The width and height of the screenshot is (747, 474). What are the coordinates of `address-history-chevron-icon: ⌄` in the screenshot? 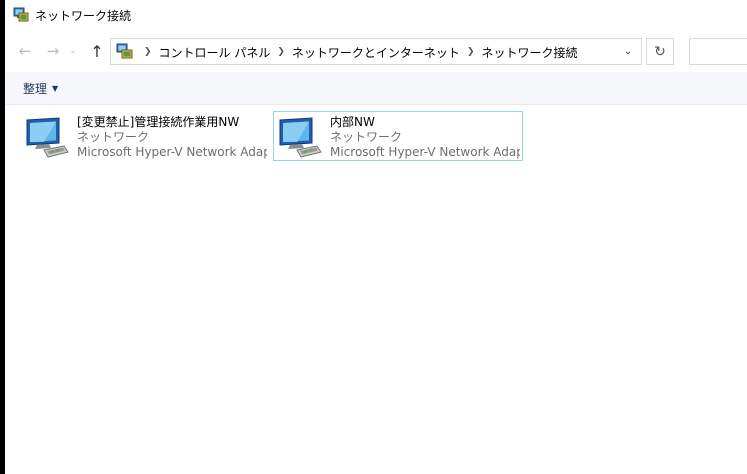 It's located at (628, 51).